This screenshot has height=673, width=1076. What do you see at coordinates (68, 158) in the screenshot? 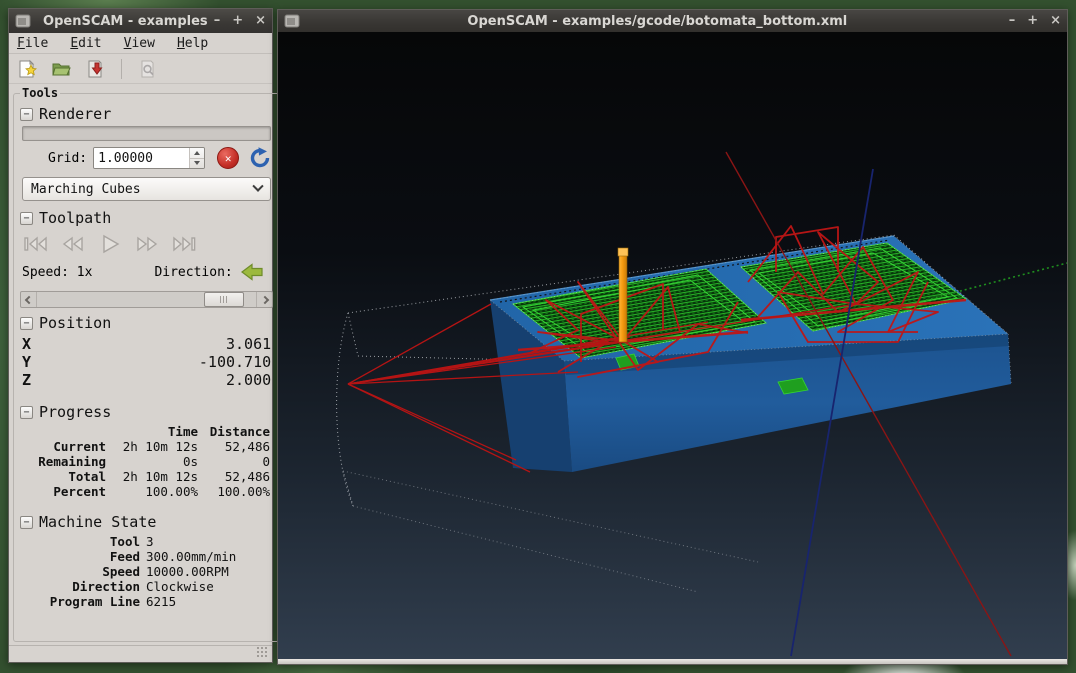
I see `grid-label: Grid:` at bounding box center [68, 158].